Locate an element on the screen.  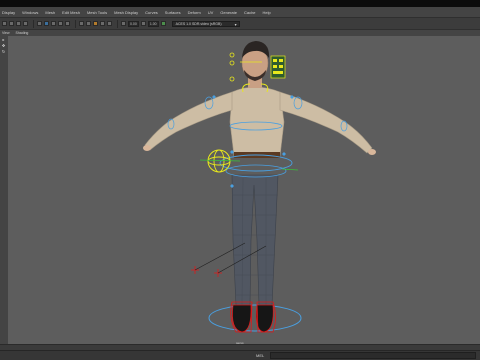
color-management-icon is located at coordinates (163, 23).